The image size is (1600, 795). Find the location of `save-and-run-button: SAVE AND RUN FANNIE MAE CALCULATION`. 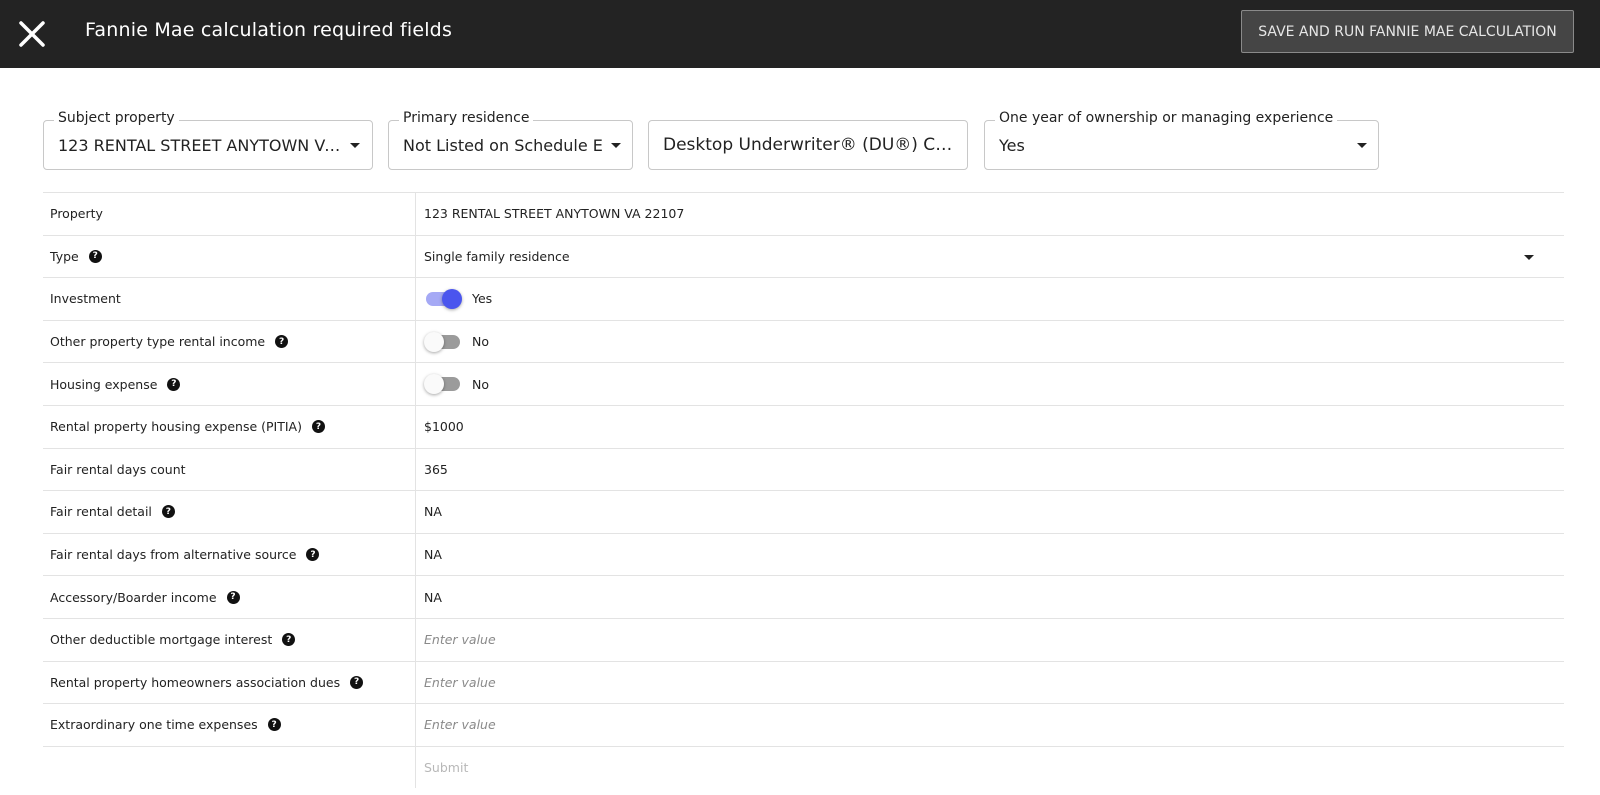

save-and-run-button: SAVE AND RUN FANNIE MAE CALCULATION is located at coordinates (1407, 31).